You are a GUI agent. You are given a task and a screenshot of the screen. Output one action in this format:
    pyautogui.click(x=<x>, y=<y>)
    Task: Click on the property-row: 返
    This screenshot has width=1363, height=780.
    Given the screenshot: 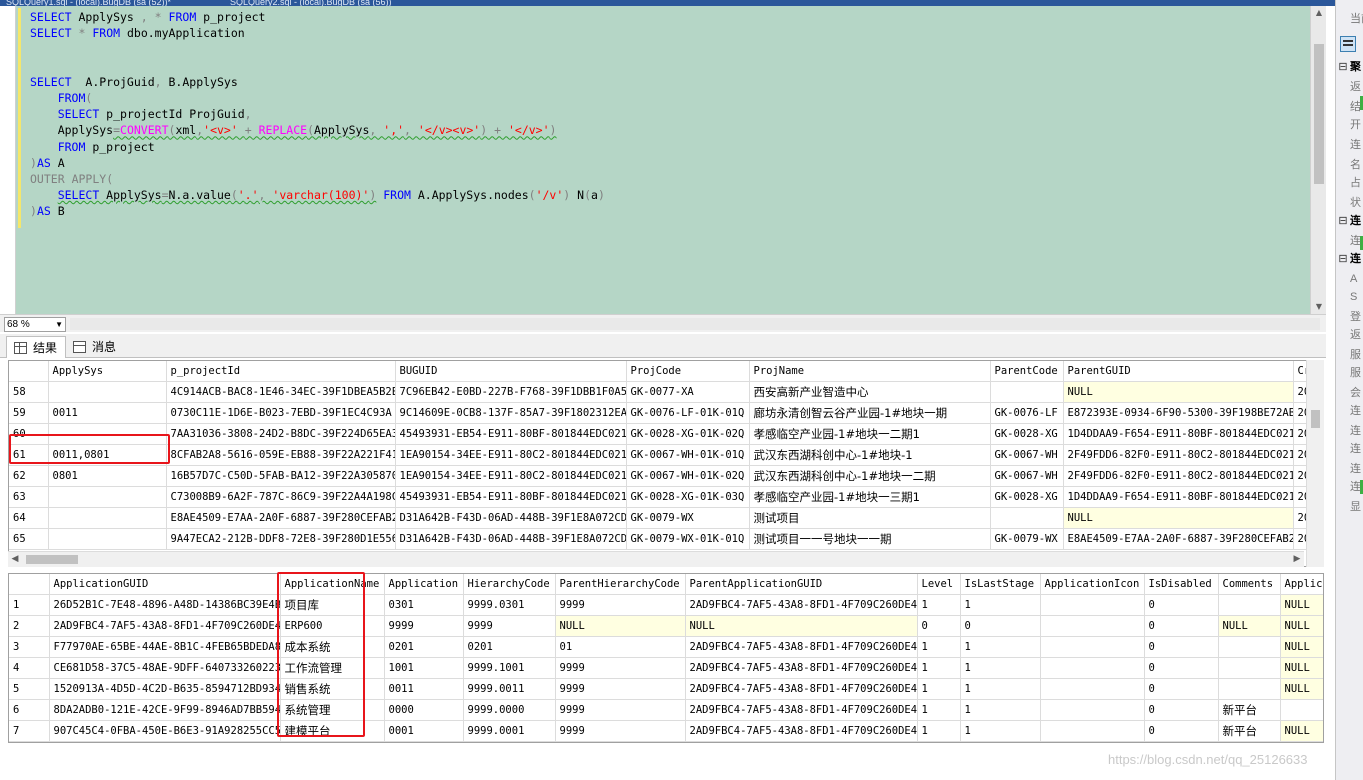 What is the action you would take?
    pyautogui.click(x=1349, y=87)
    